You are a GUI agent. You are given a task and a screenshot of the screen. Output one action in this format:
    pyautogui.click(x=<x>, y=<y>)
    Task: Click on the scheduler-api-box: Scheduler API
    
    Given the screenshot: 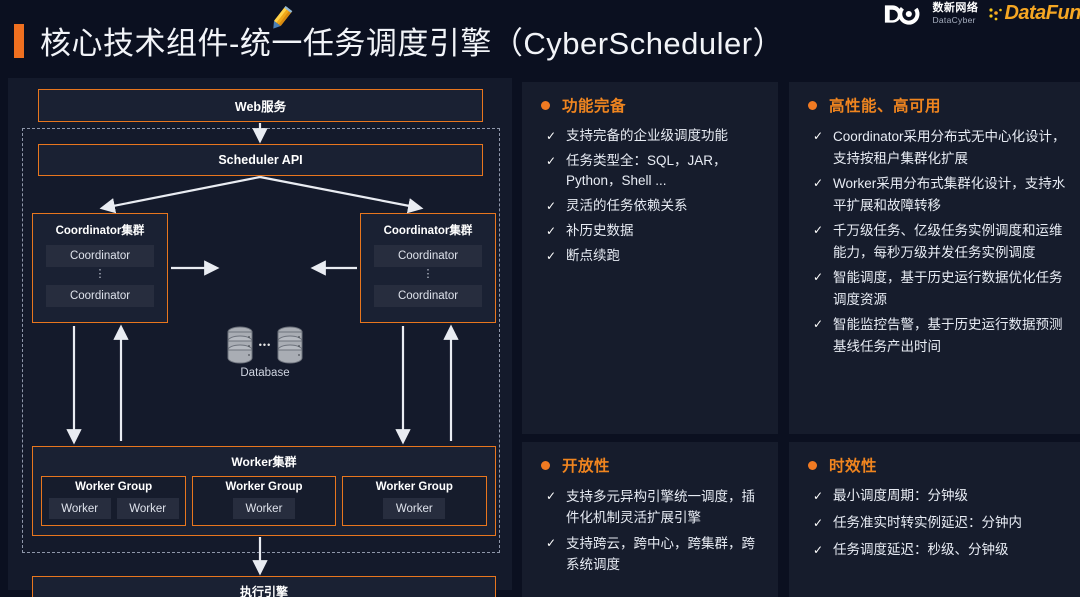 What is the action you would take?
    pyautogui.click(x=260, y=160)
    